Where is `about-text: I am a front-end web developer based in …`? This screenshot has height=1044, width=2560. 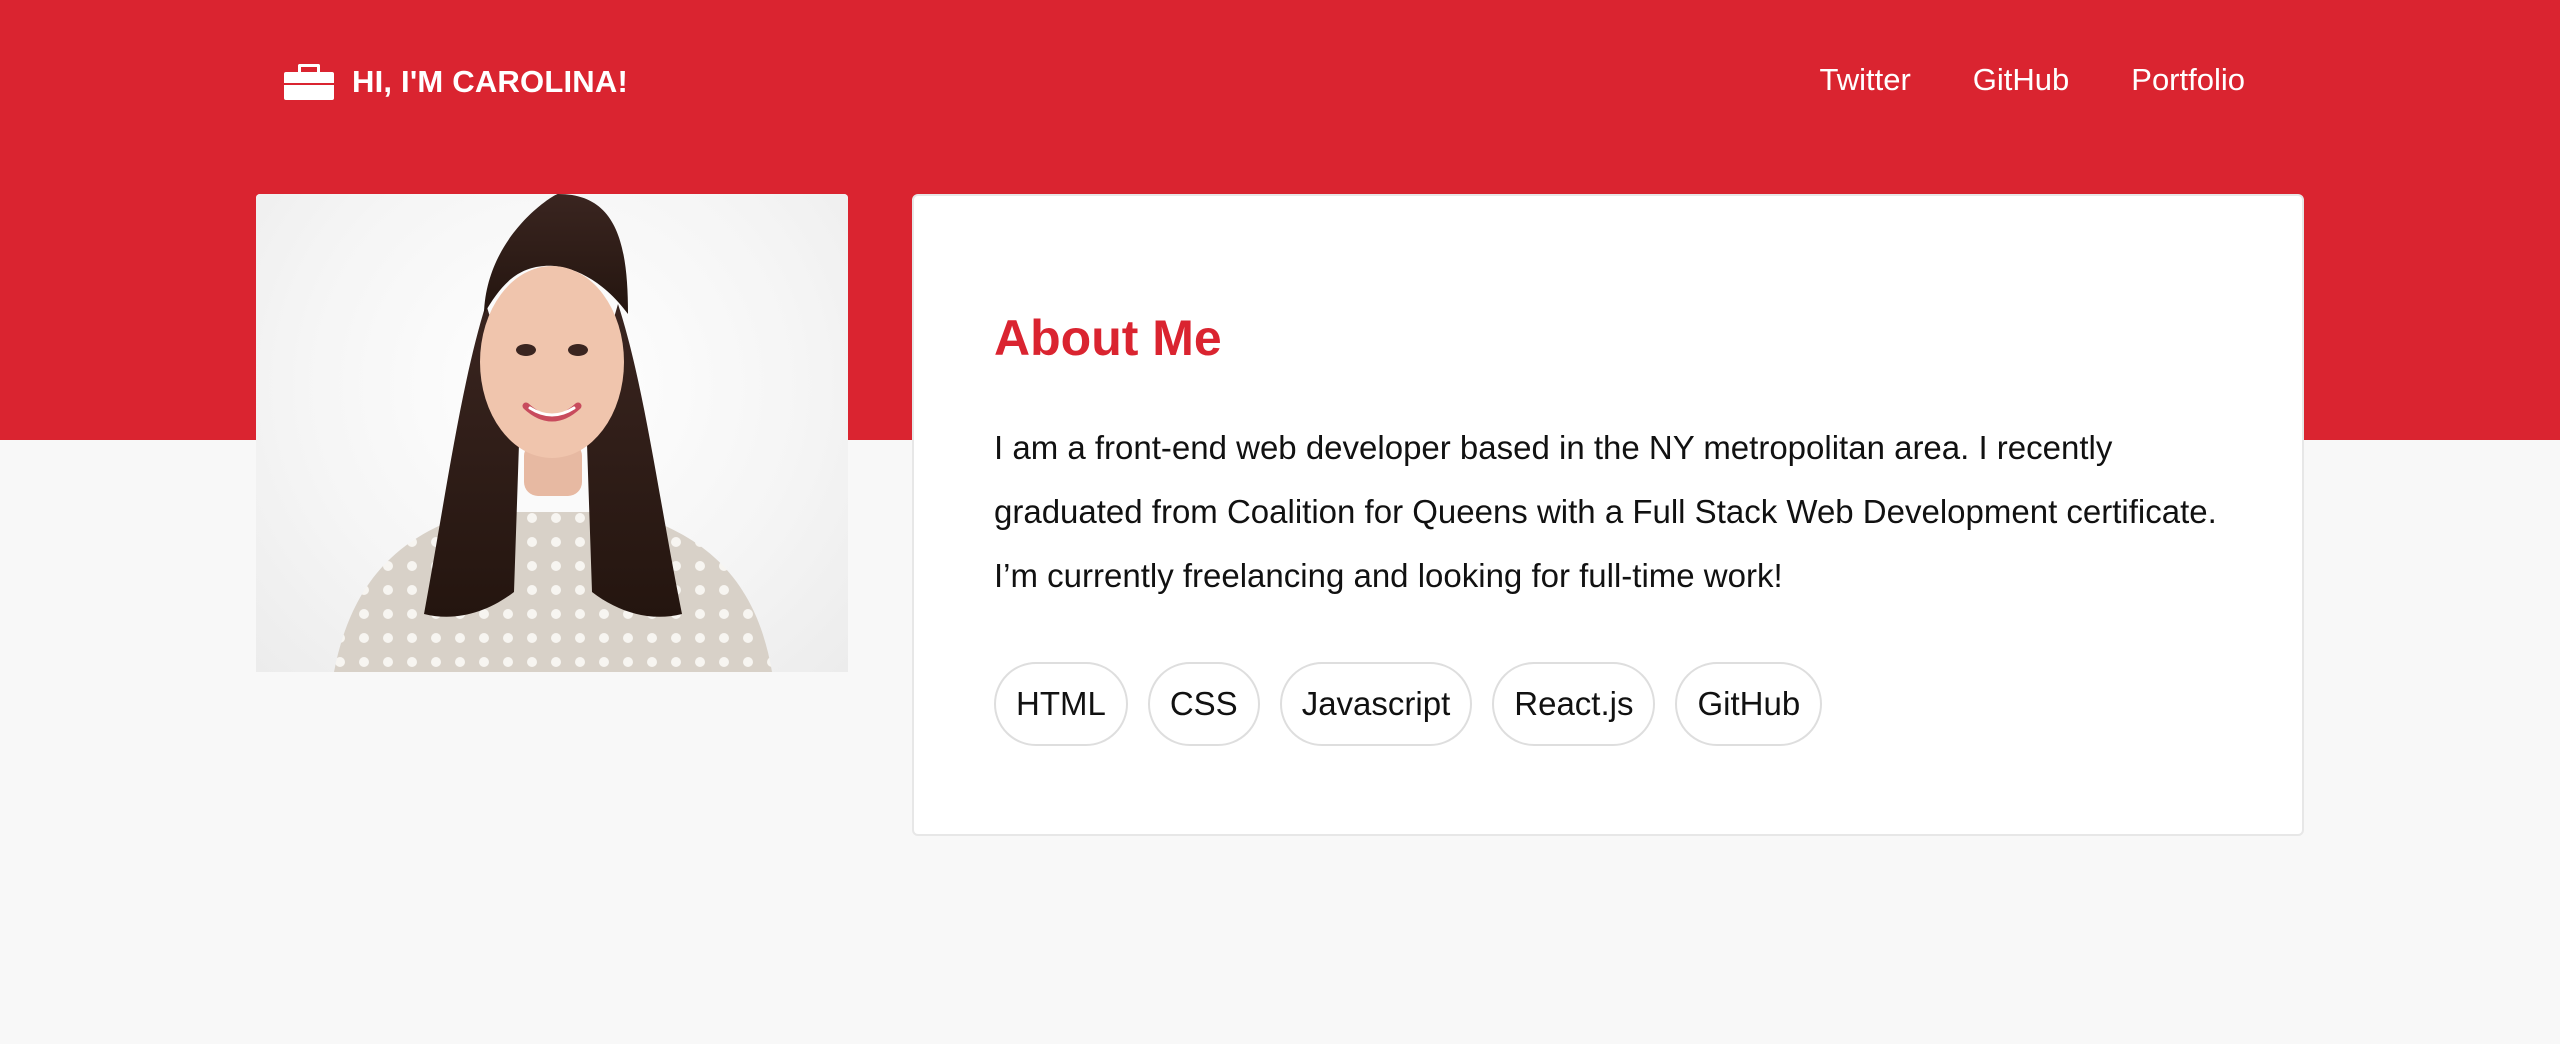 about-text: I am a front-end web developer based in … is located at coordinates (1605, 511).